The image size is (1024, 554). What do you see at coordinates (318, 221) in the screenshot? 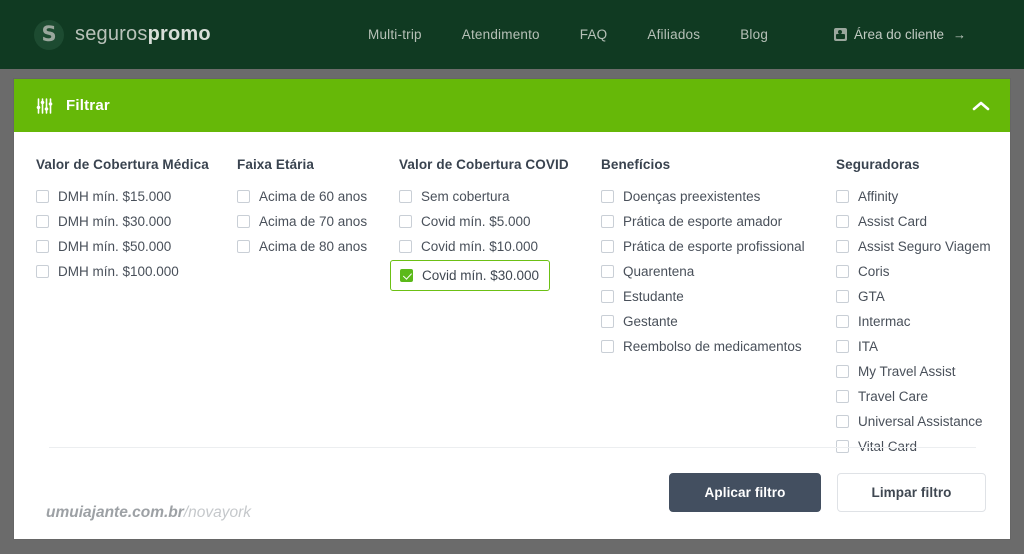
I see `checkbox-option: Acima de 70 anos` at bounding box center [318, 221].